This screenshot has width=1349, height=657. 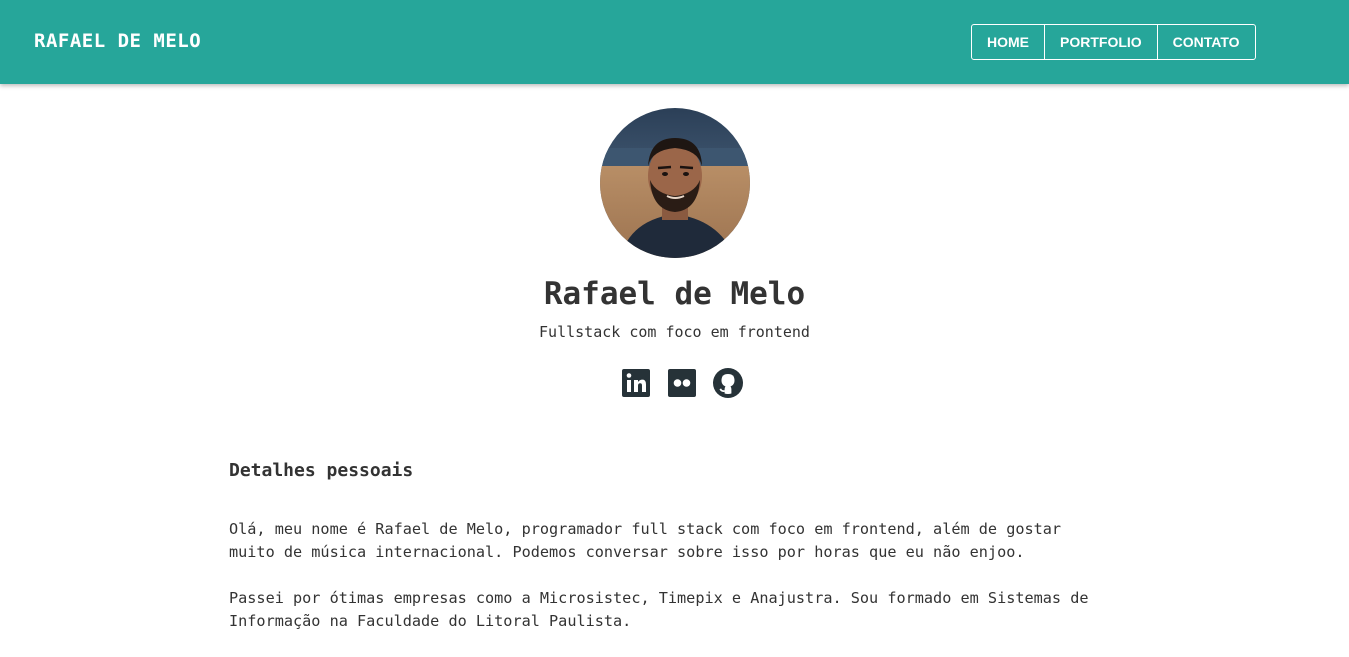 What do you see at coordinates (321, 470) in the screenshot?
I see `section-title-personal-details: Detalhes pessoais` at bounding box center [321, 470].